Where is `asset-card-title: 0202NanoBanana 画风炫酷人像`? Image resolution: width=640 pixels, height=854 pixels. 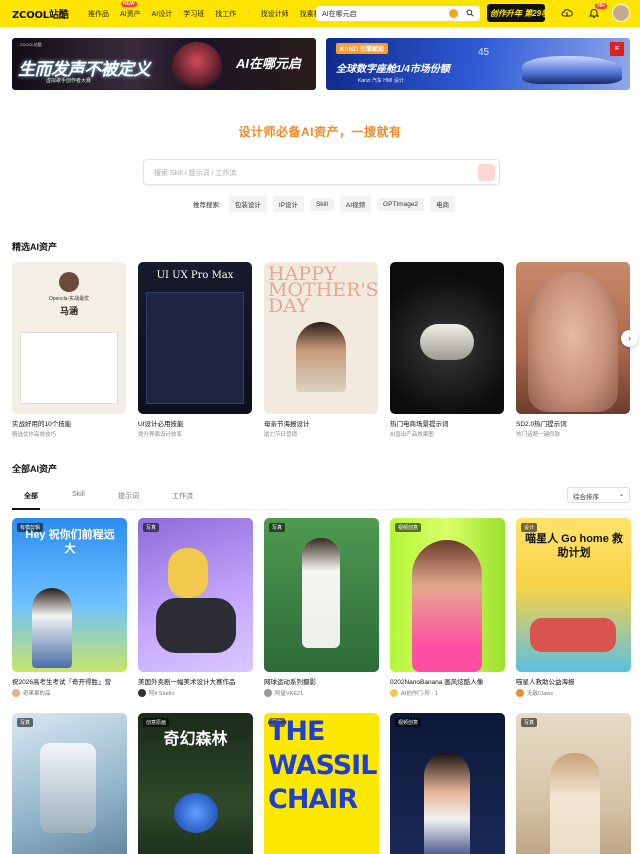 asset-card-title: 0202NanoBanana 画风炫酷人像 is located at coordinates (437, 682).